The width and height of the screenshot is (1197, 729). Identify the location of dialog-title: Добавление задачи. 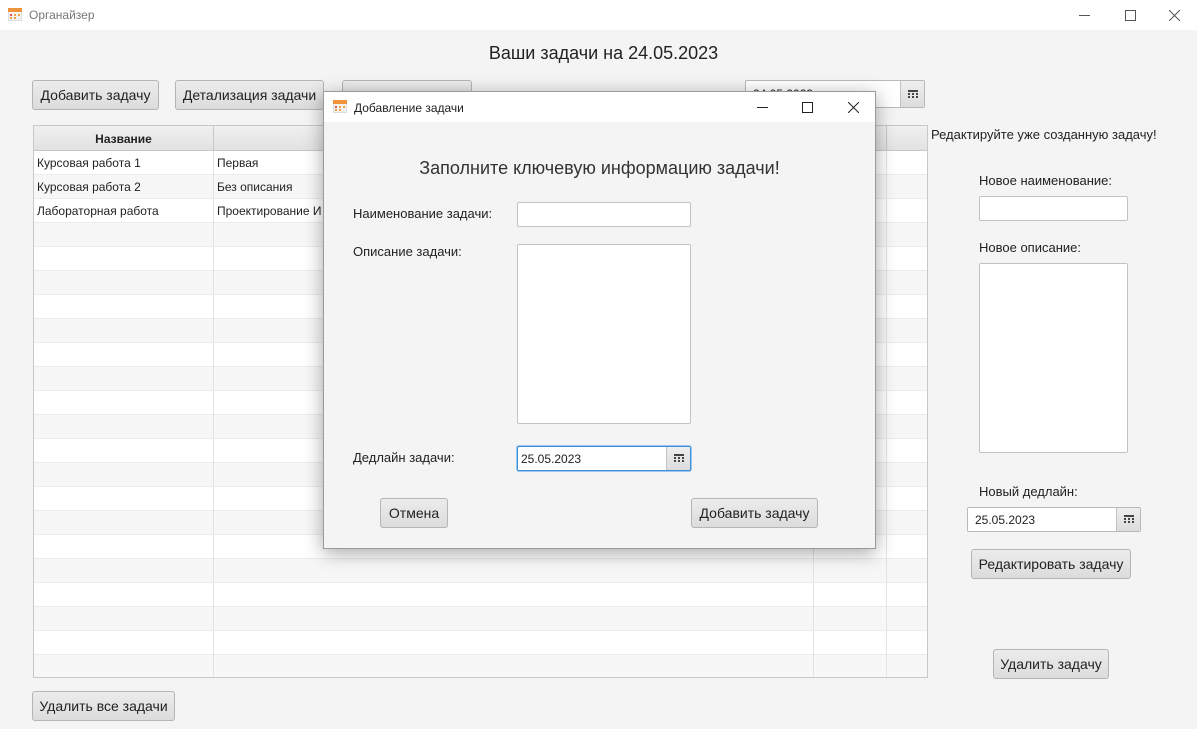
(409, 108).